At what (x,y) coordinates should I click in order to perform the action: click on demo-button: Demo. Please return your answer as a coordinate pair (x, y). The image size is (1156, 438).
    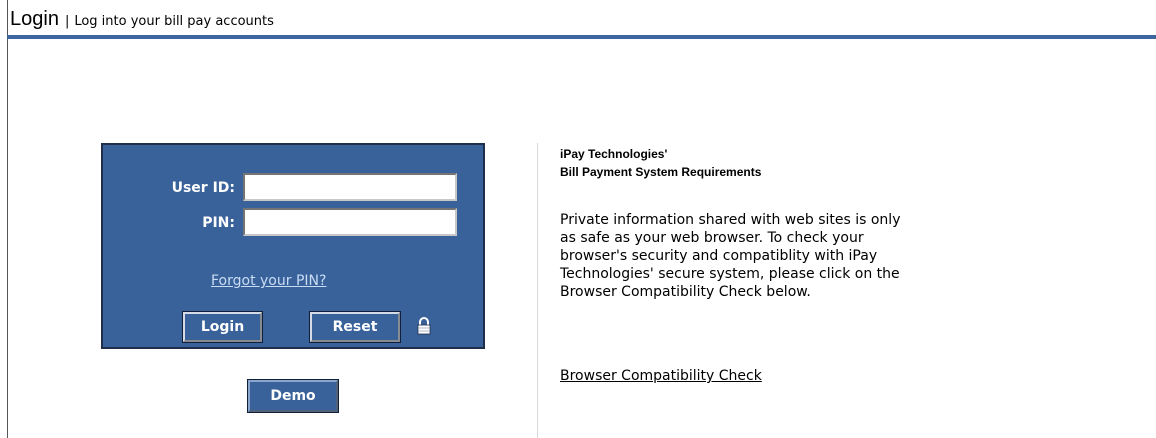
    Looking at the image, I should click on (293, 396).